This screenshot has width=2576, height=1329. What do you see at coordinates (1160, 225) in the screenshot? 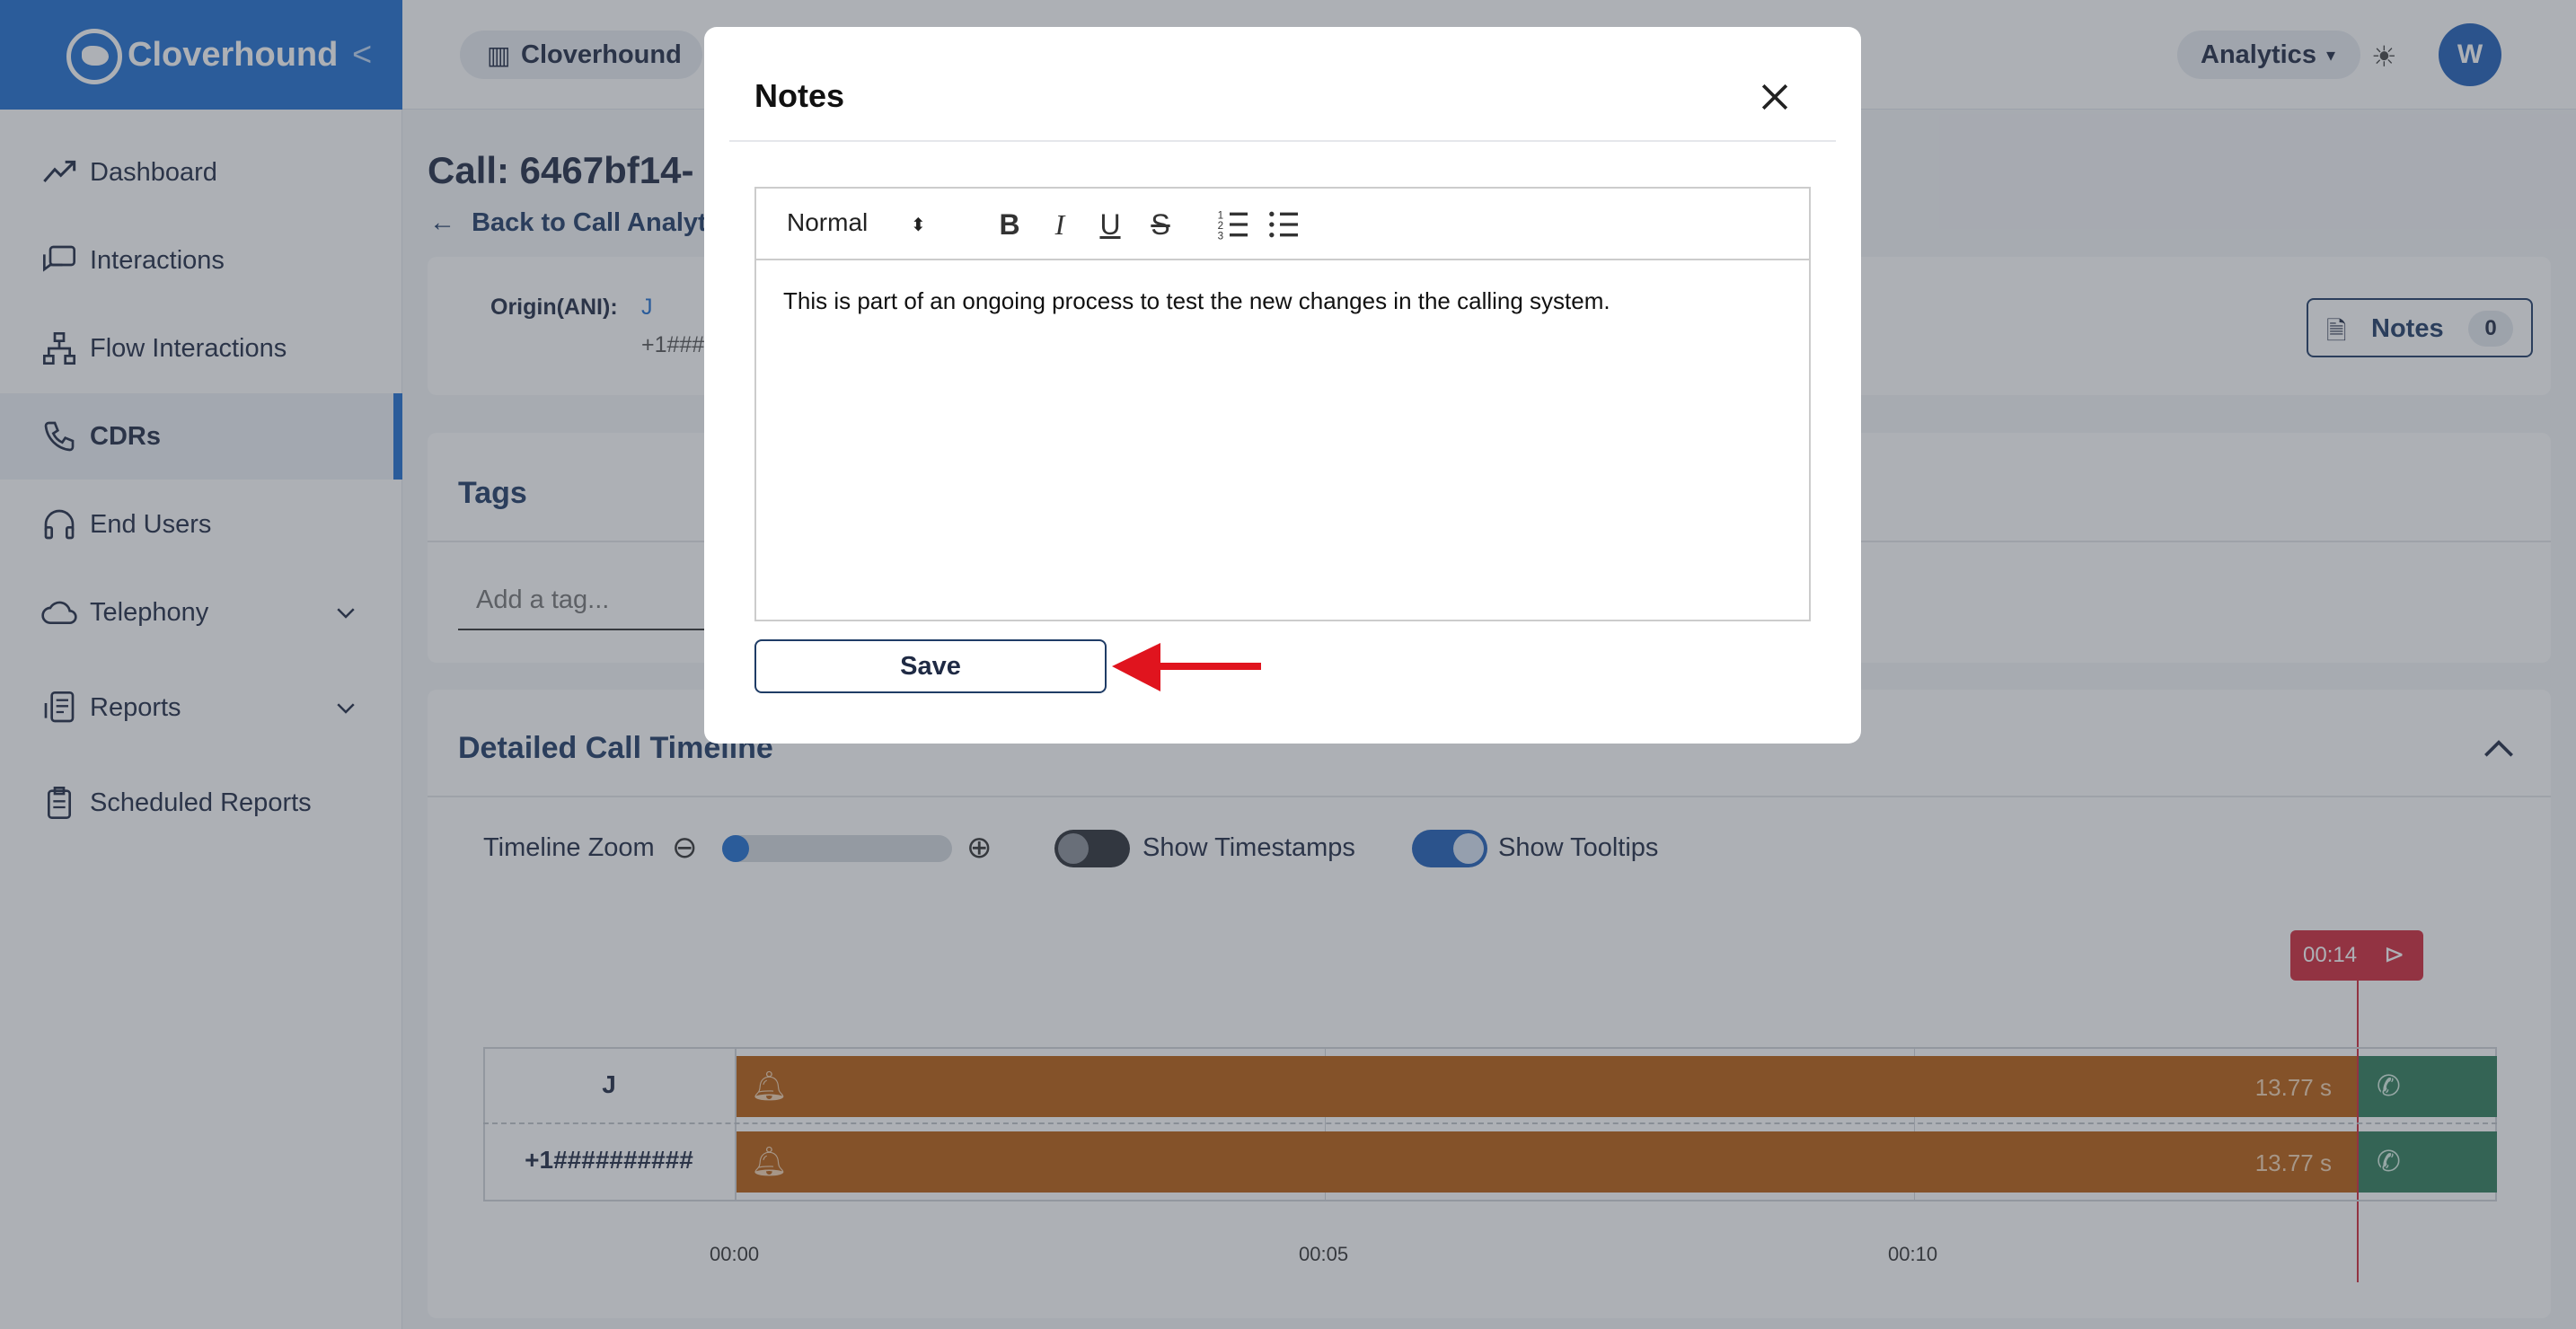
I see `strikethrough-icon: S` at bounding box center [1160, 225].